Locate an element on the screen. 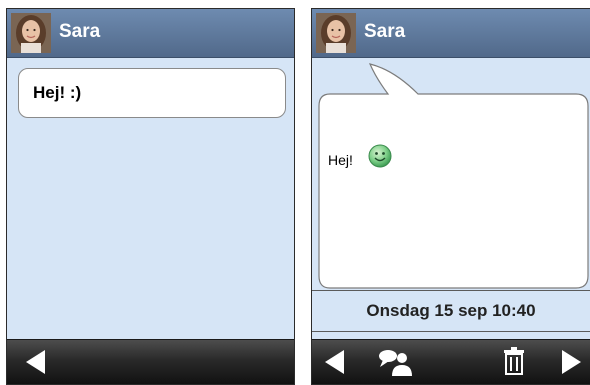 This screenshot has width=590, height=385. chat-bubble-person-icon is located at coordinates (395, 363).